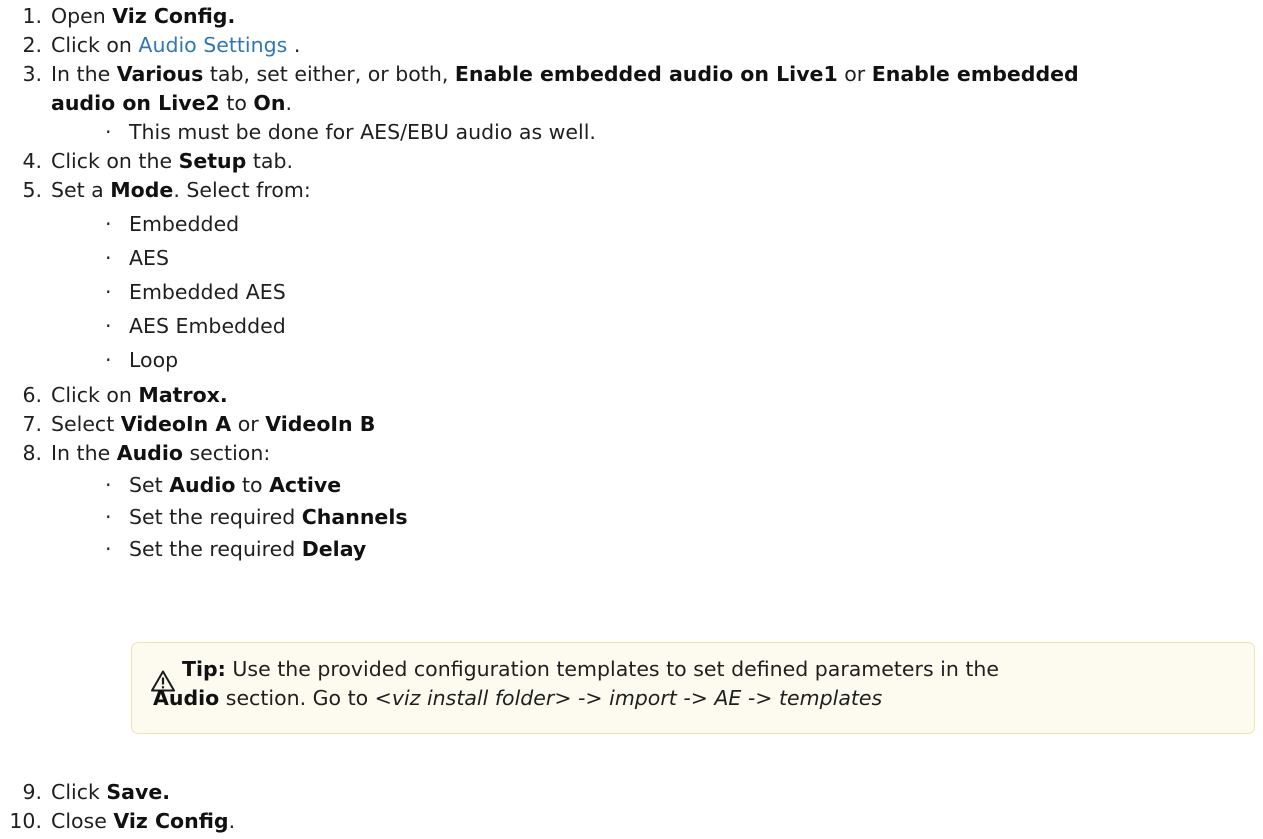 This screenshot has height=839, width=1263. What do you see at coordinates (204, 669) in the screenshot?
I see `tip-label: Tip:` at bounding box center [204, 669].